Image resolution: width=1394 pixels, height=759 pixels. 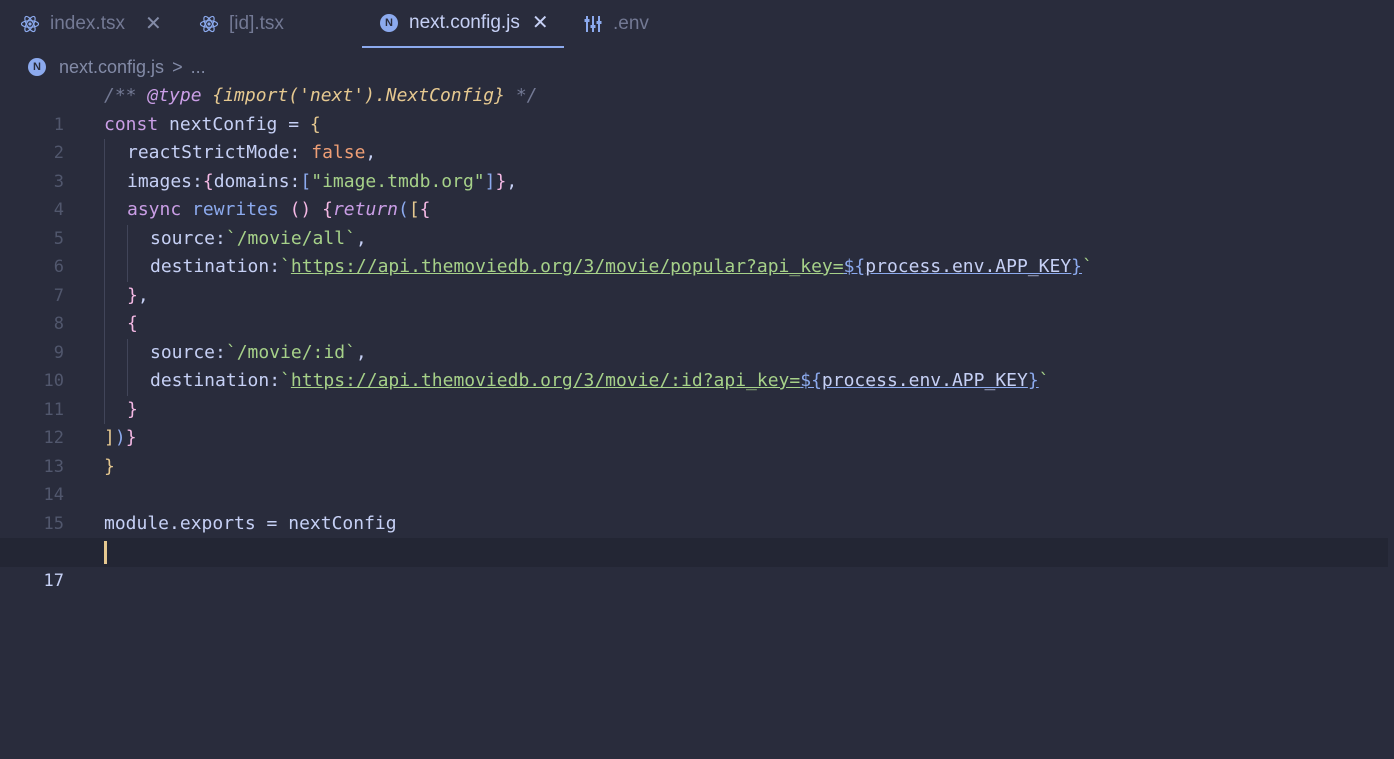 I want to click on code-line: 2 const nextConfig = {, so click(x=697, y=137).